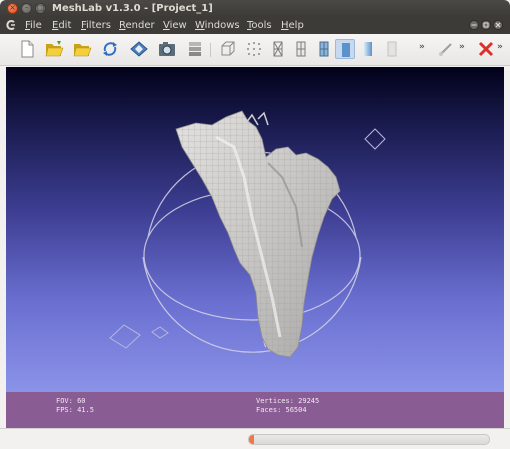 This screenshot has height=449, width=510. I want to click on mdi-close-button, so click(498, 25).